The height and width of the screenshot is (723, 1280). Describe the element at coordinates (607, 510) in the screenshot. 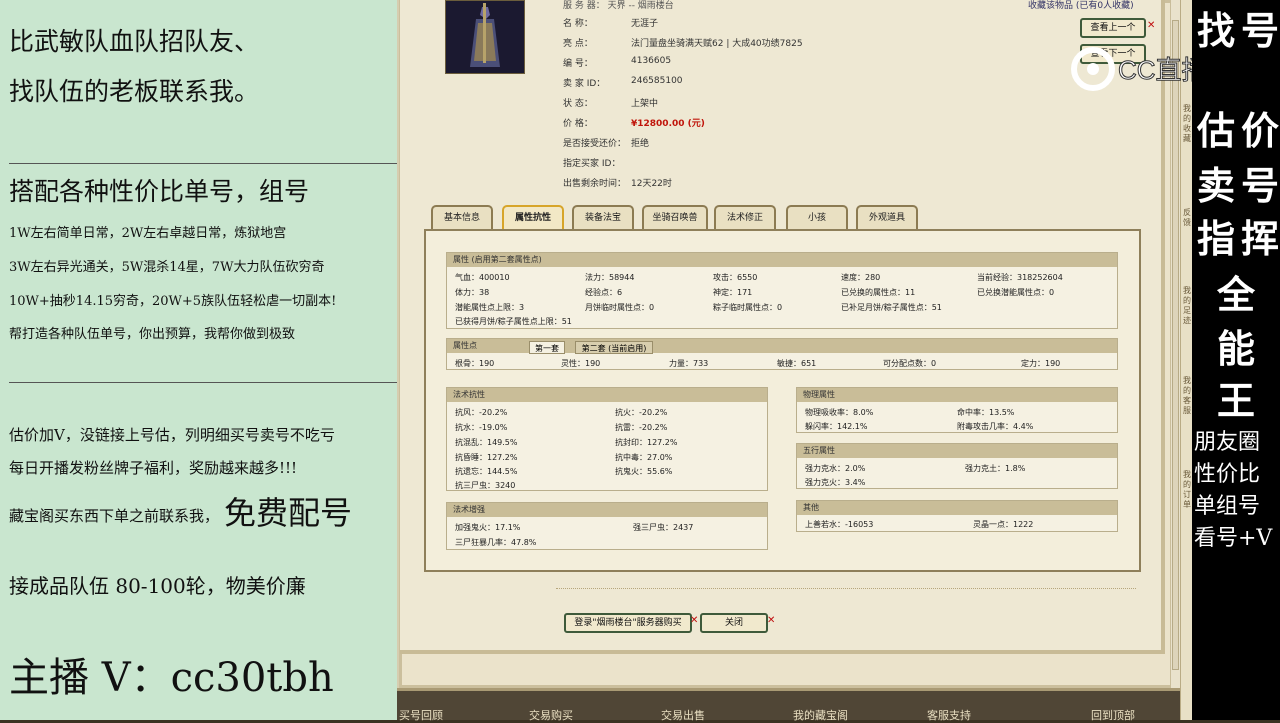

I see `boost-title: 法术增强` at that location.